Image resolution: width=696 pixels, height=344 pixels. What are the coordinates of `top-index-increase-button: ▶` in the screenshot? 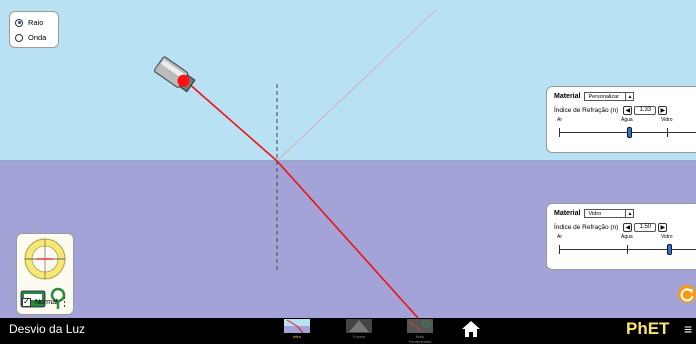 It's located at (663, 110).